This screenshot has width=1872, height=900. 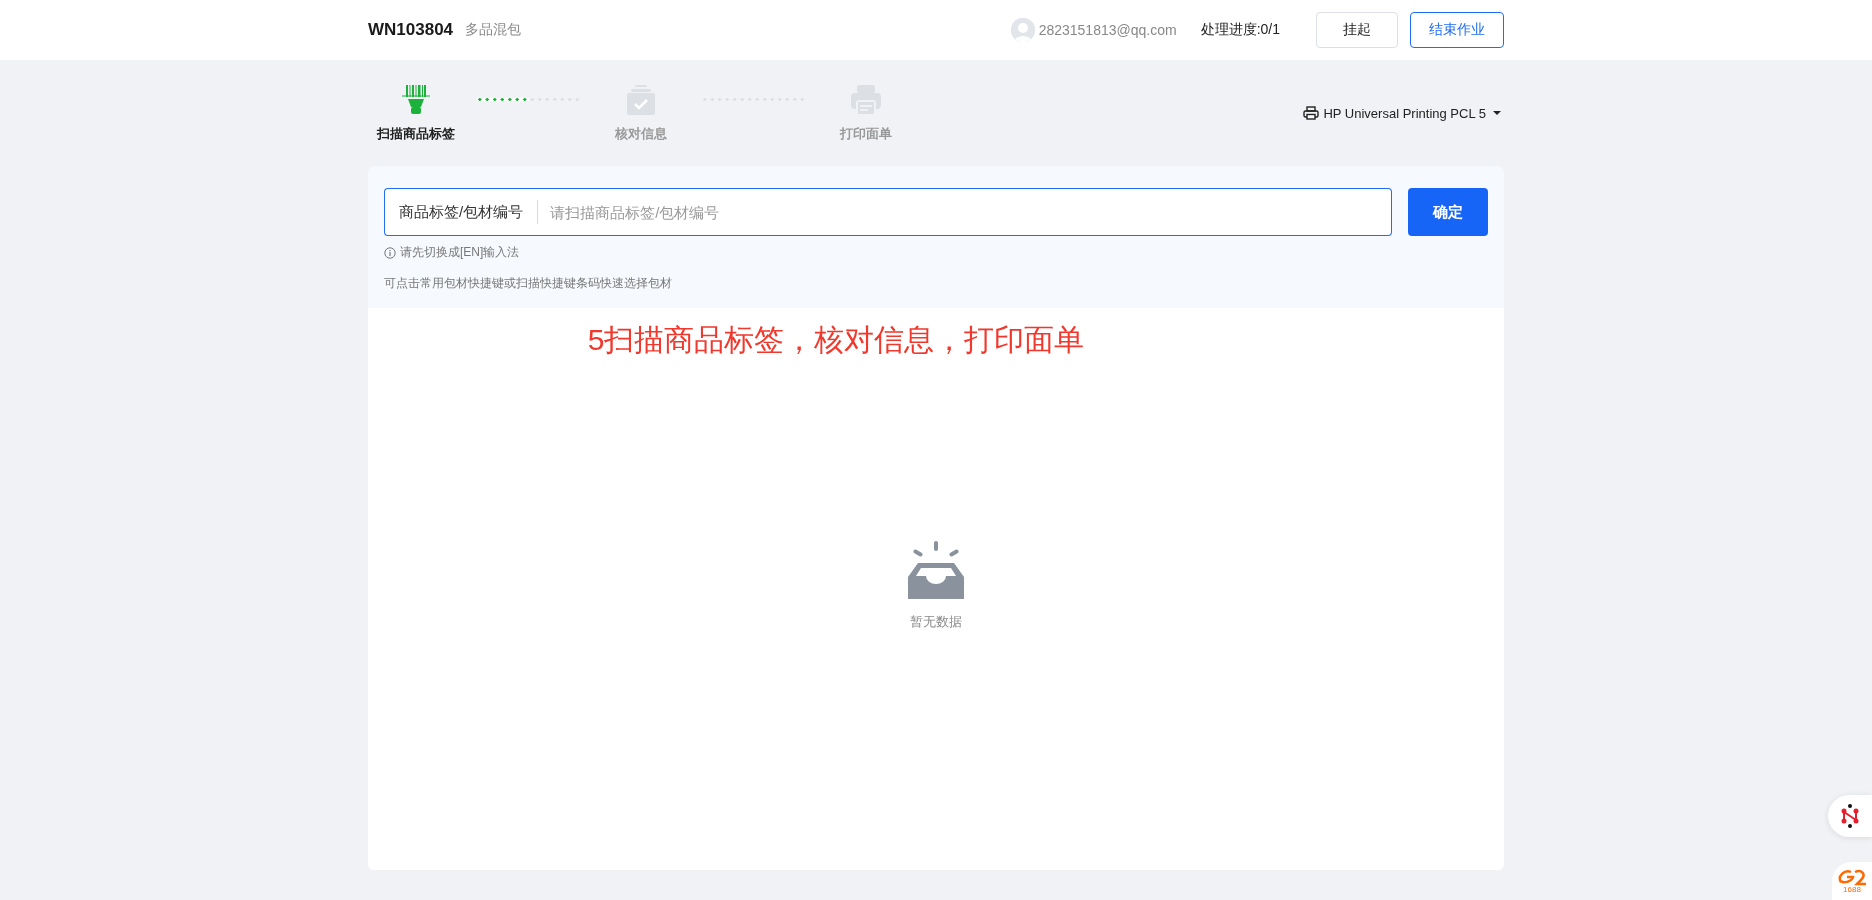 What do you see at coordinates (416, 134) in the screenshot?
I see `step-label: 扫描商品标签` at bounding box center [416, 134].